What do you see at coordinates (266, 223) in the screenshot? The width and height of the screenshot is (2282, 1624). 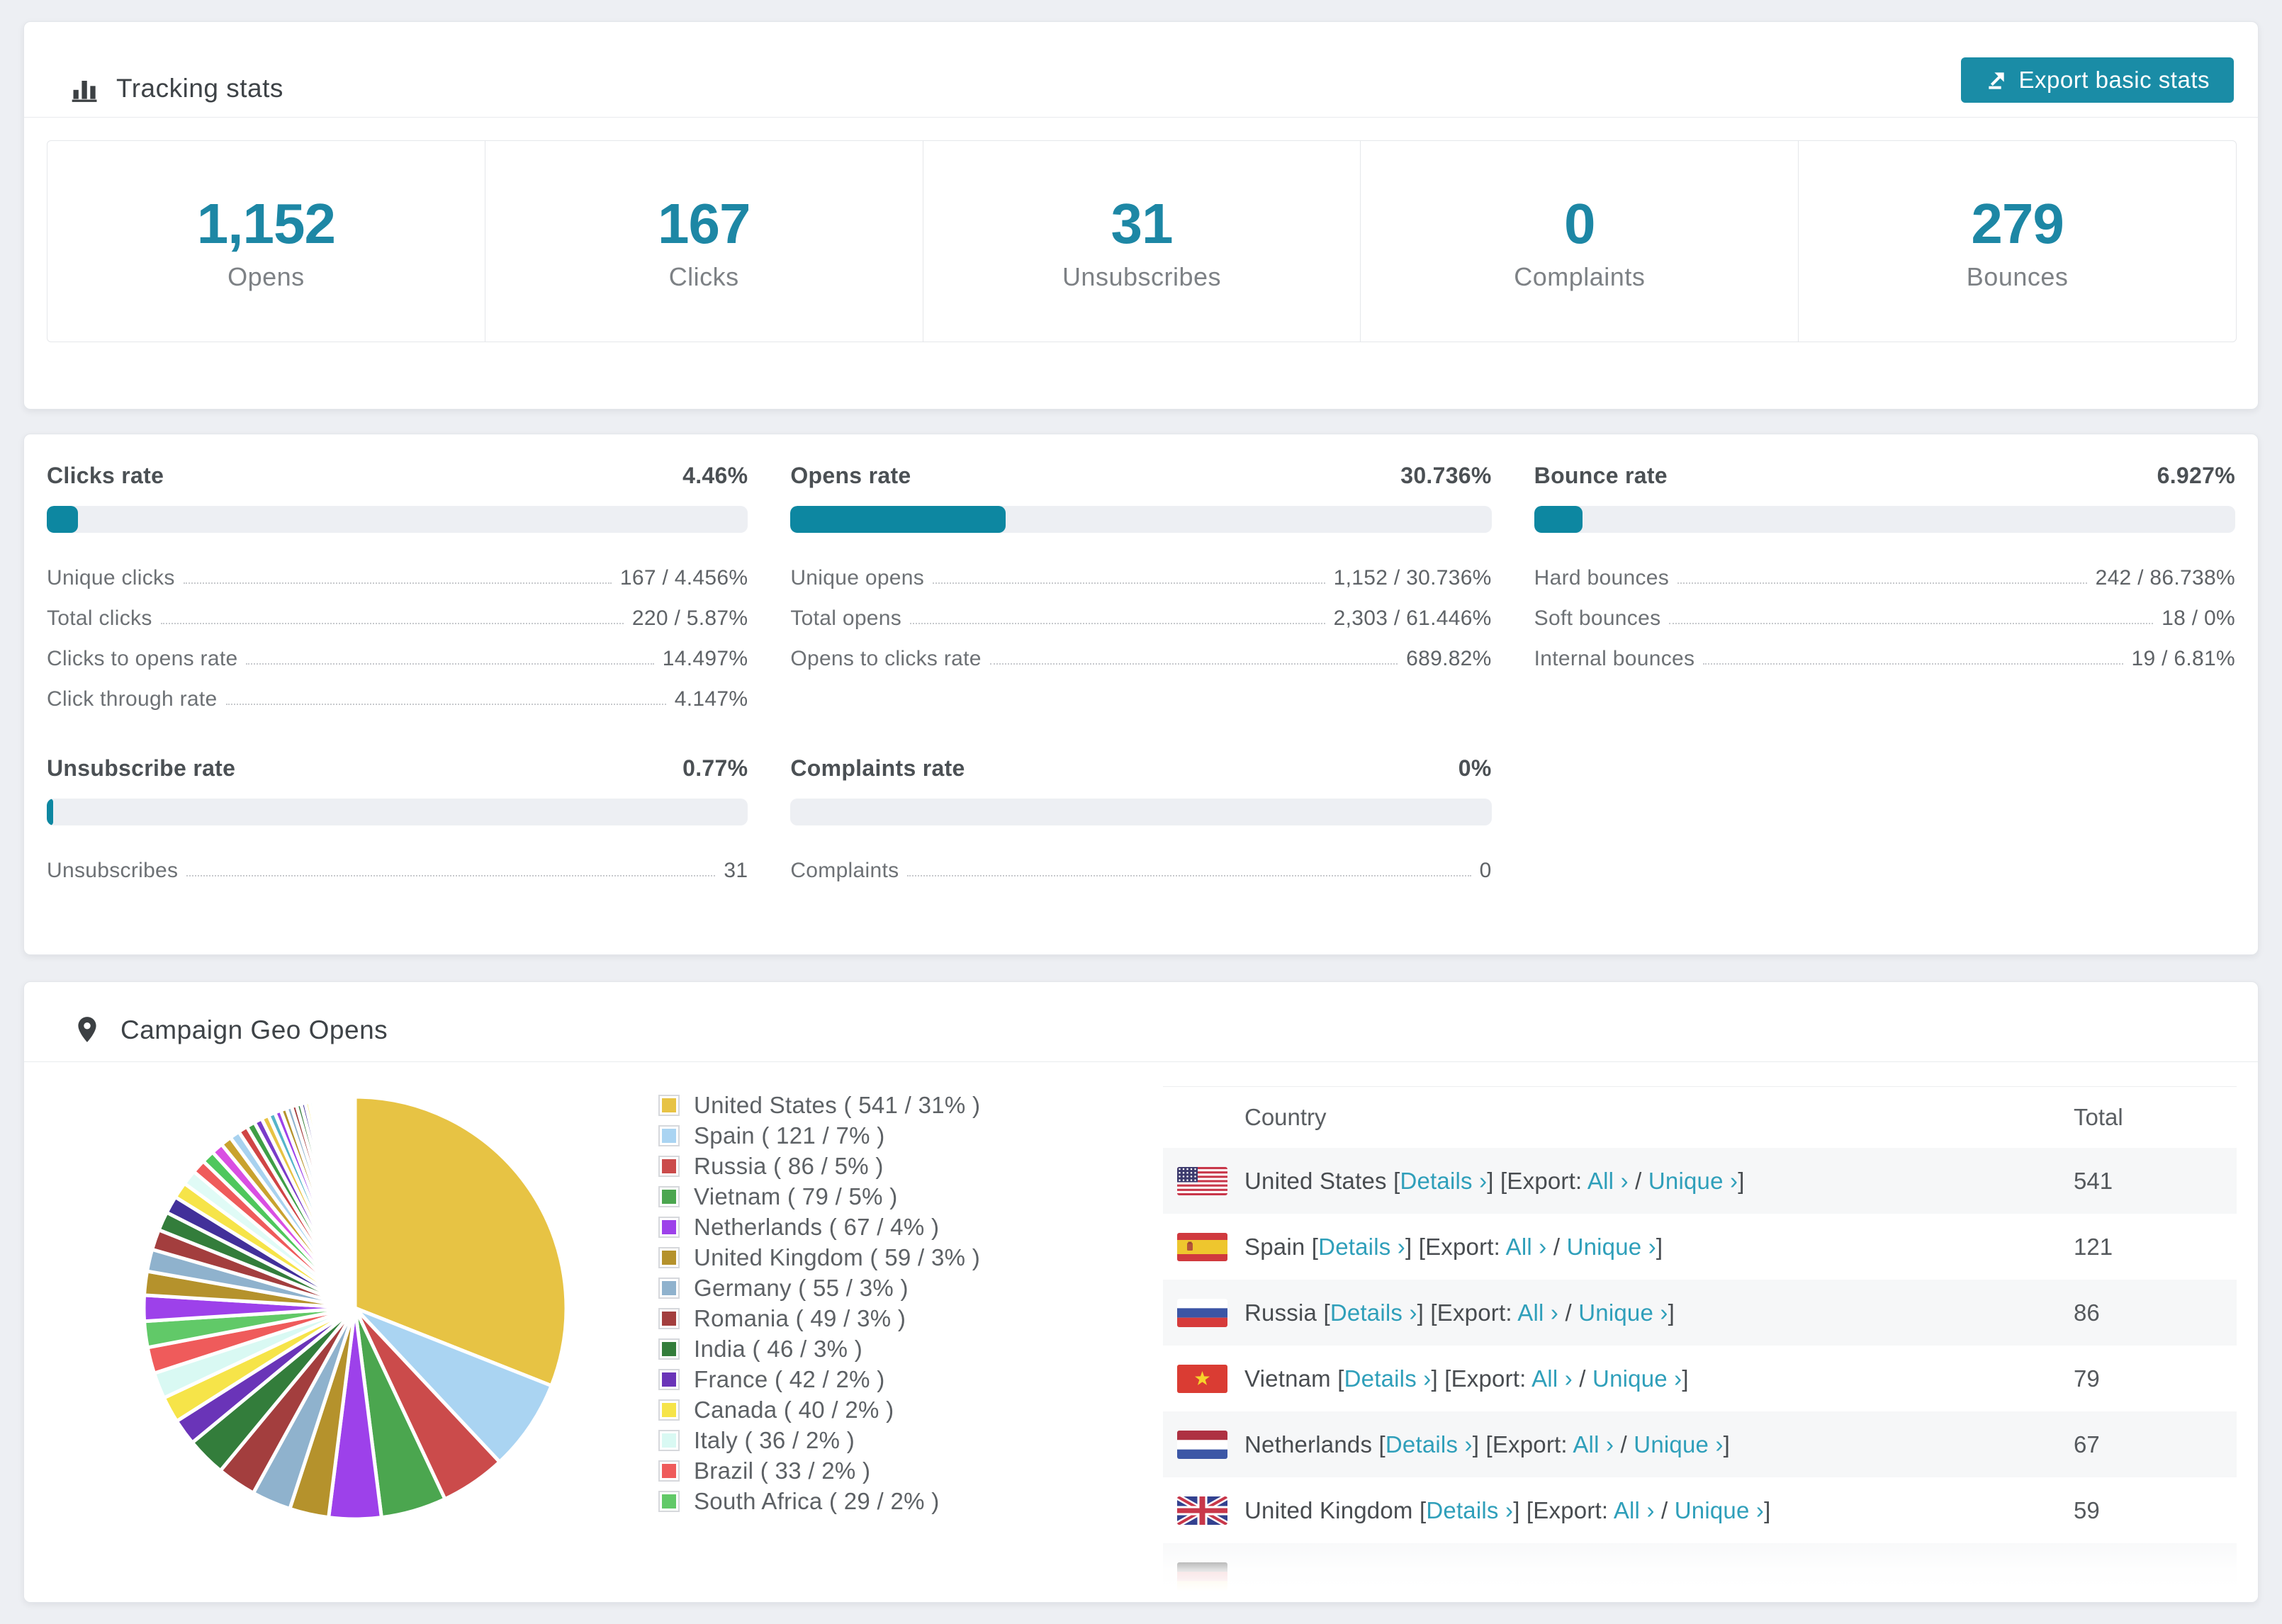 I see `stat-value: 1,152` at bounding box center [266, 223].